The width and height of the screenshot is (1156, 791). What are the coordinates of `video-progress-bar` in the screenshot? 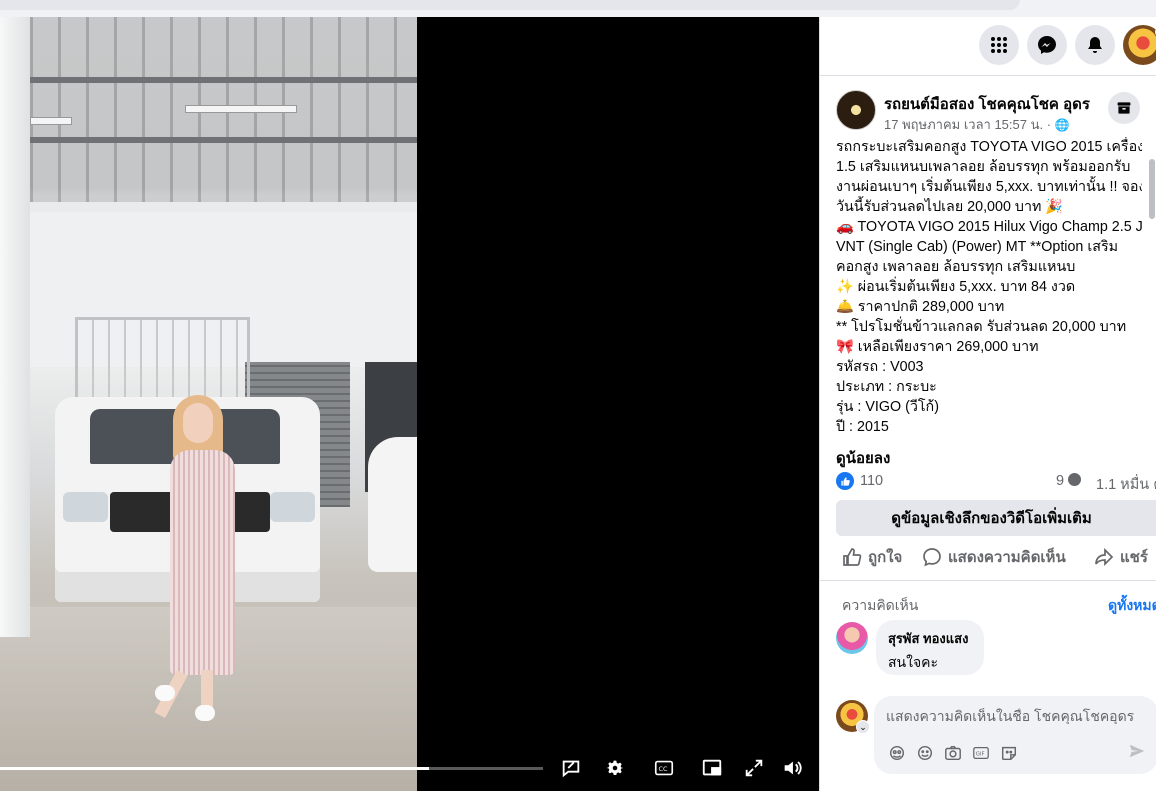 It's located at (271, 768).